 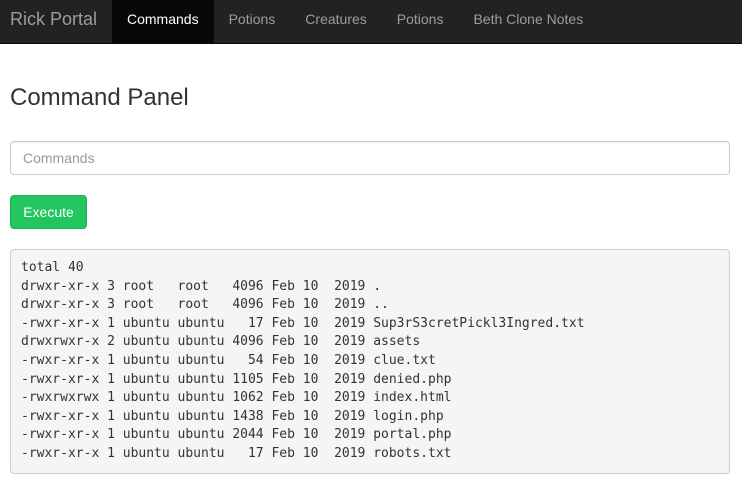 What do you see at coordinates (53, 22) in the screenshot?
I see `brand-link: Rick Portal` at bounding box center [53, 22].